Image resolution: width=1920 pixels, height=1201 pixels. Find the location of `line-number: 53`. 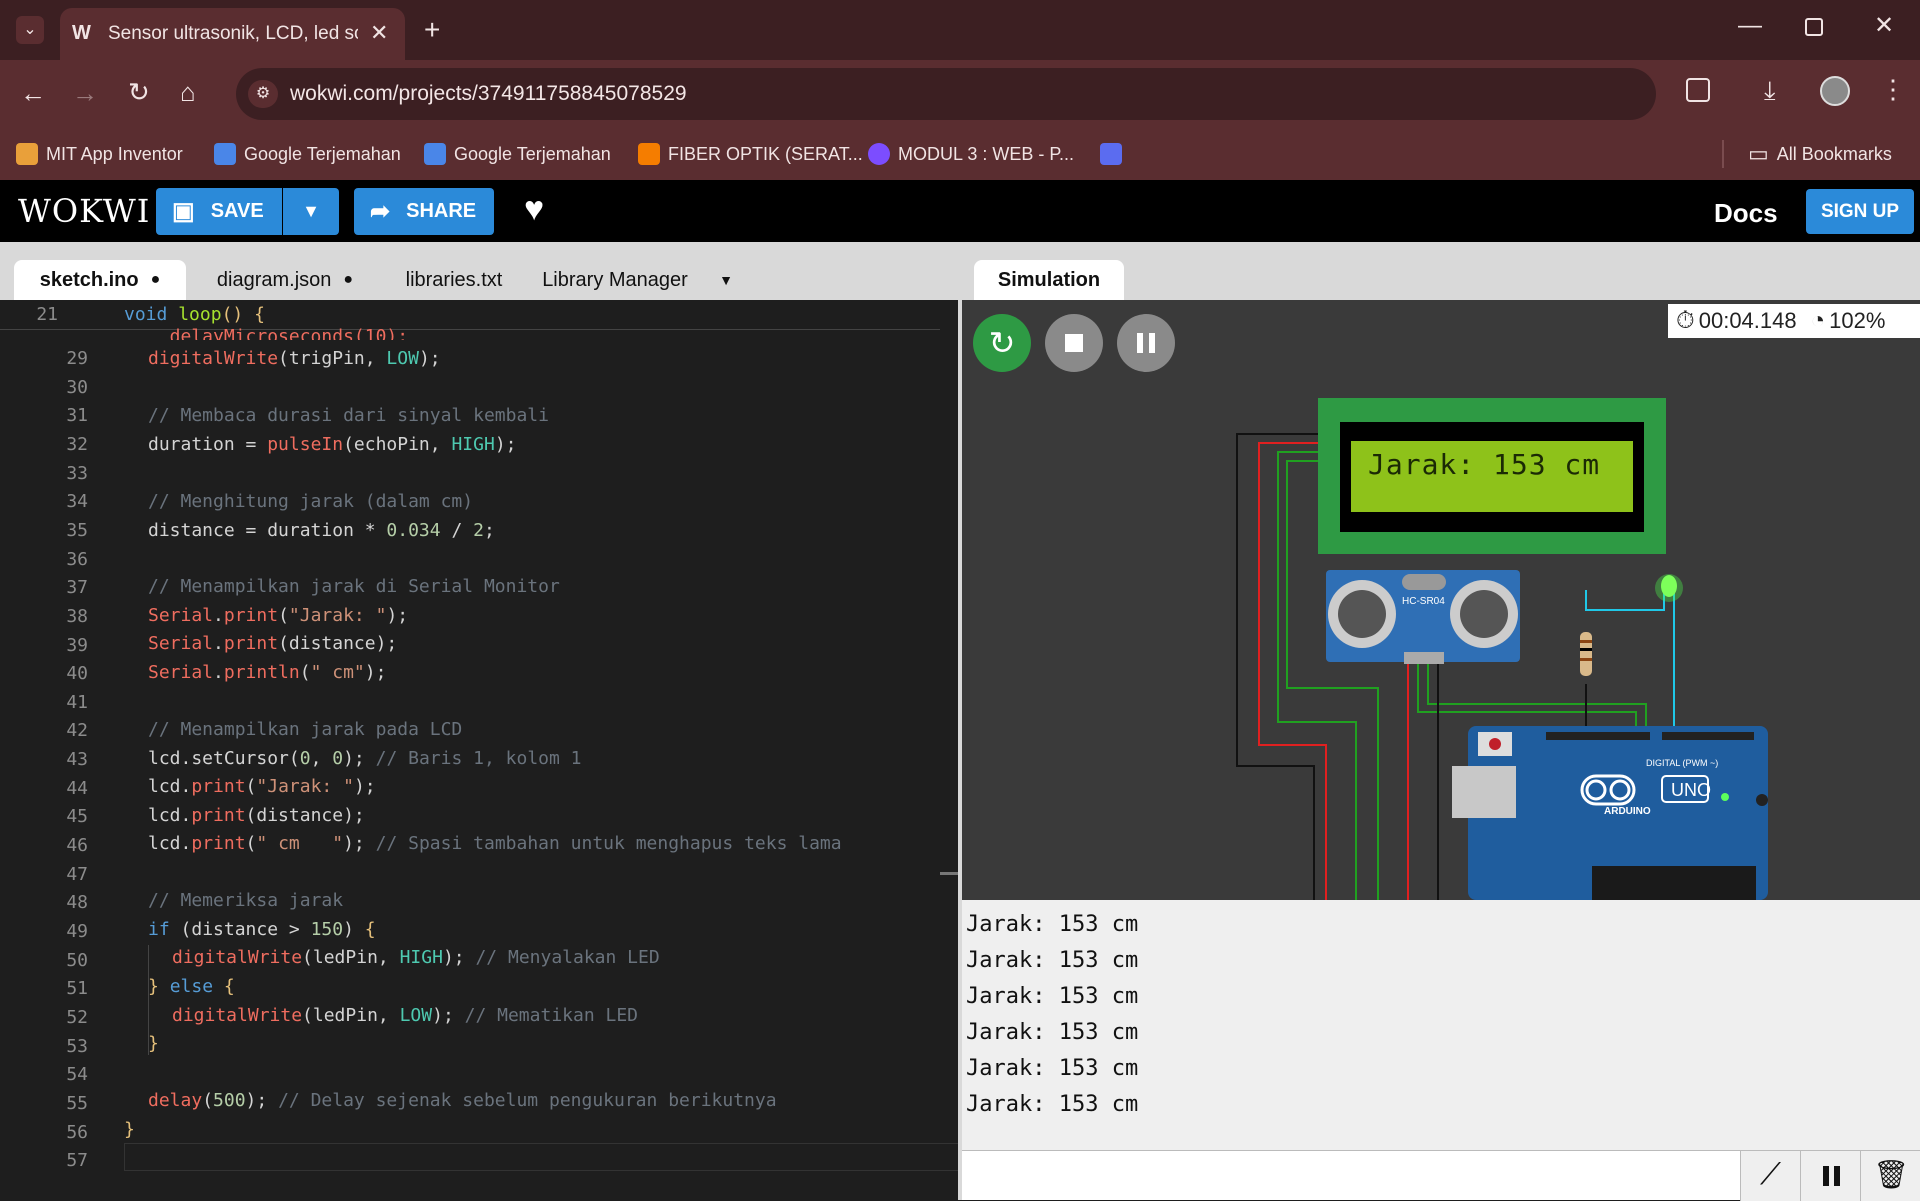

line-number: 53 is located at coordinates (77, 1046).